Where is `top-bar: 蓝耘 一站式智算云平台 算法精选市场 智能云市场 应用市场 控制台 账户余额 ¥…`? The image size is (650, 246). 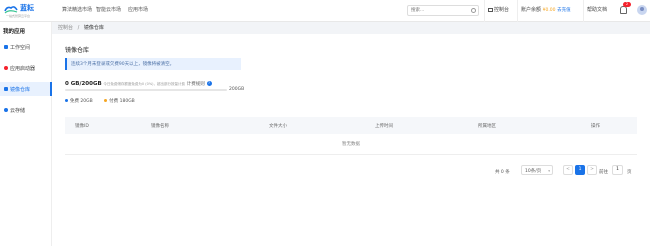 top-bar: 蓝耘 一站式智算云平台 算法精选市场 智能云市场 应用市场 控制台 账户余额 ¥… is located at coordinates (325, 11).